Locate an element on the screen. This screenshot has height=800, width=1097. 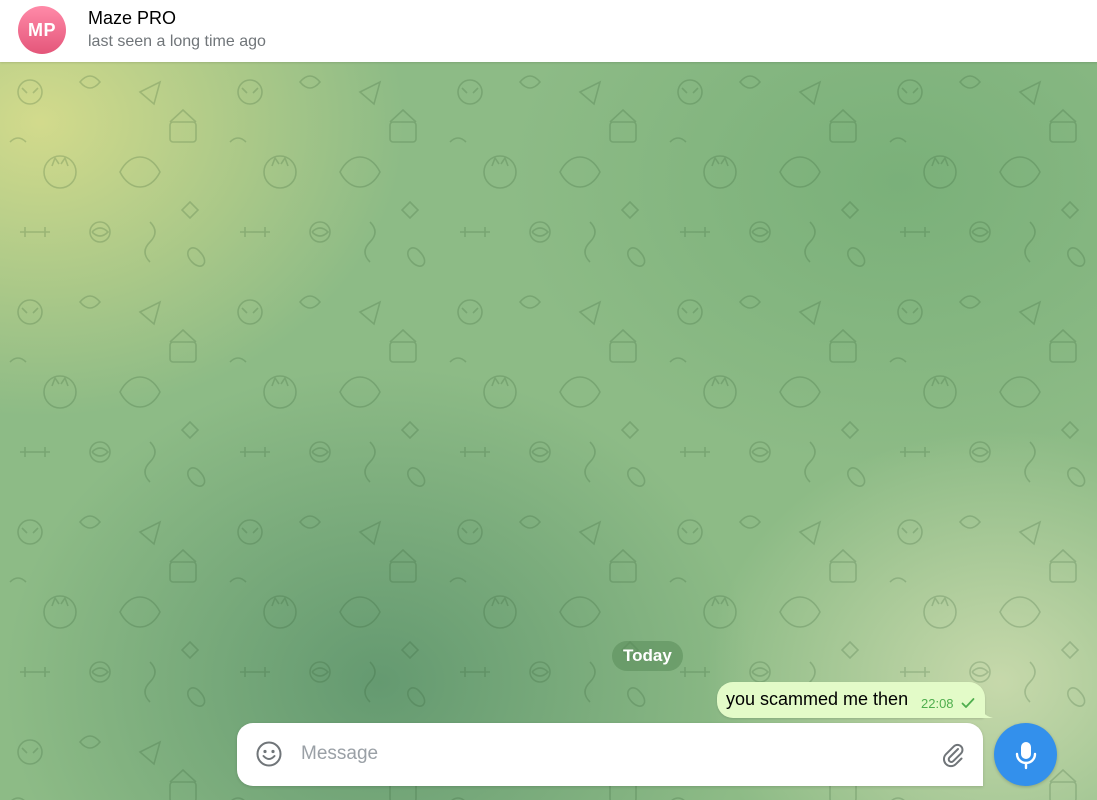
microphone-icon is located at coordinates (1025, 755).